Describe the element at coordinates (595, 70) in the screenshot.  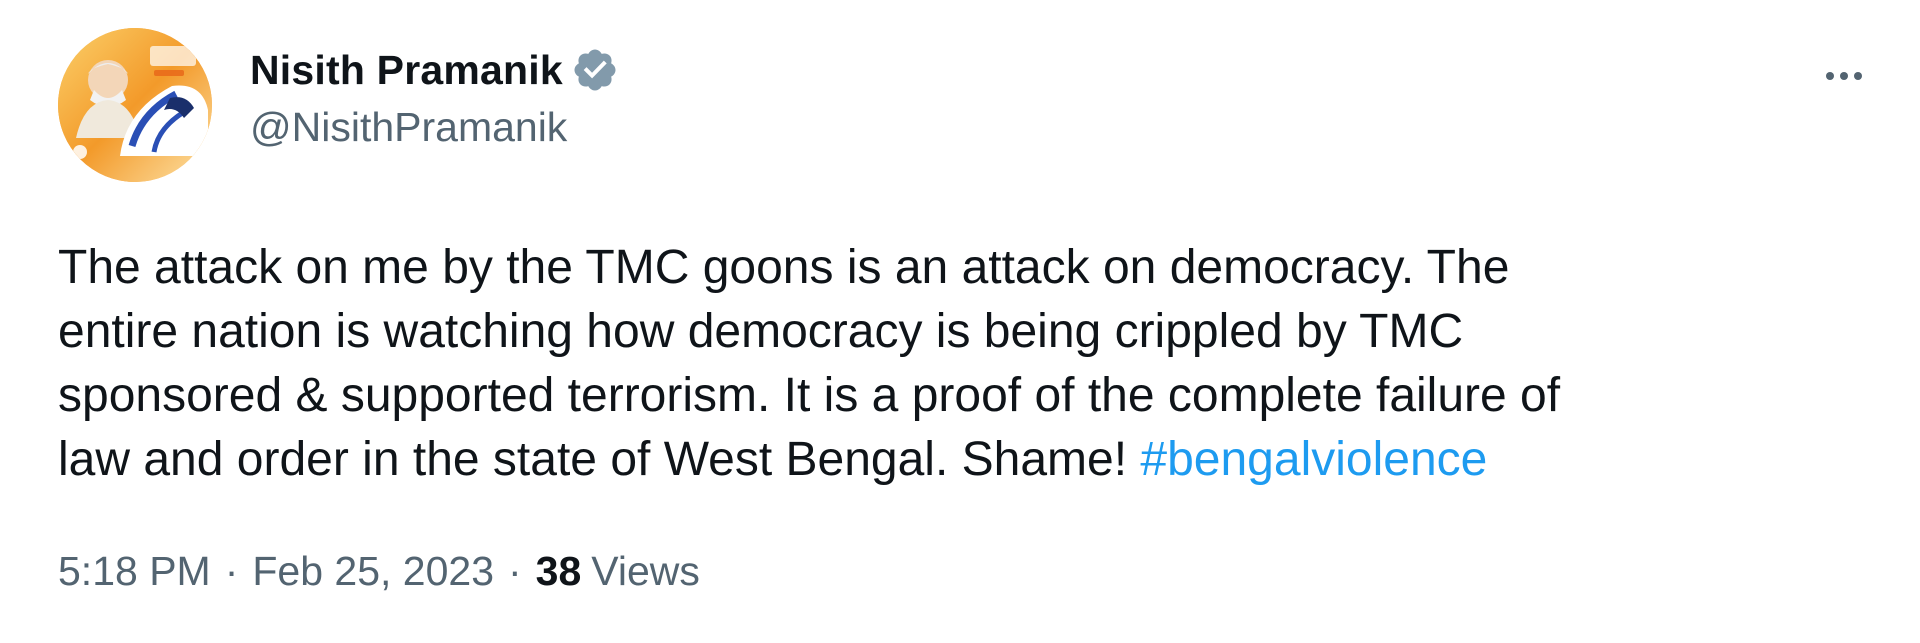
I see `verified-badge-icon` at that location.